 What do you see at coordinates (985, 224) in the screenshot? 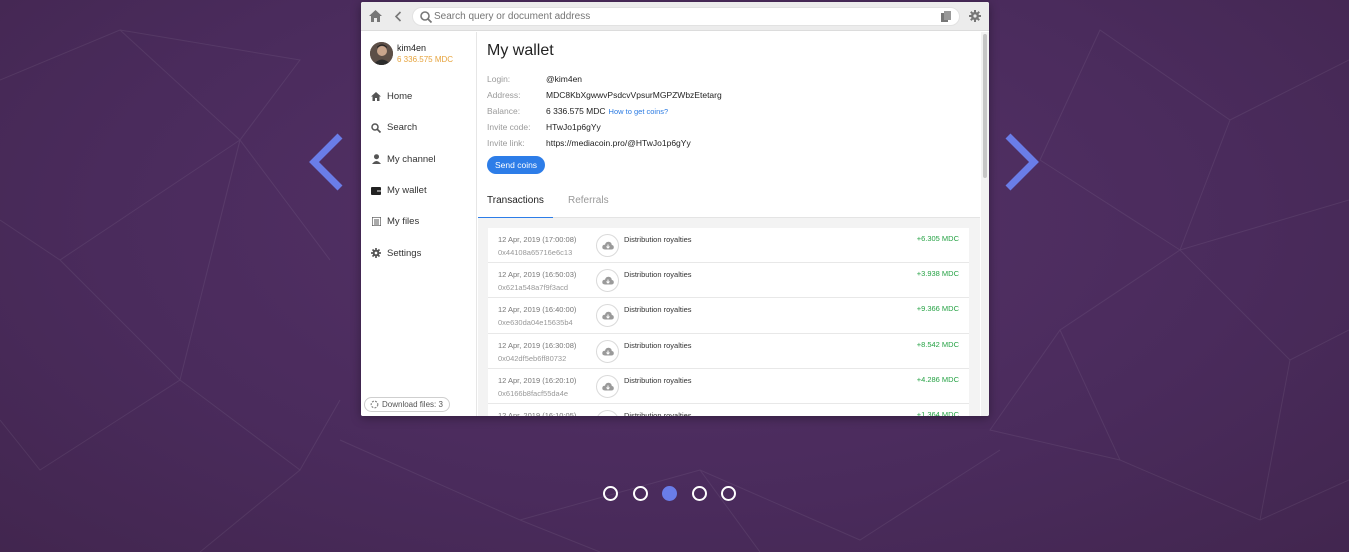
I see `scrollbar` at bounding box center [985, 224].